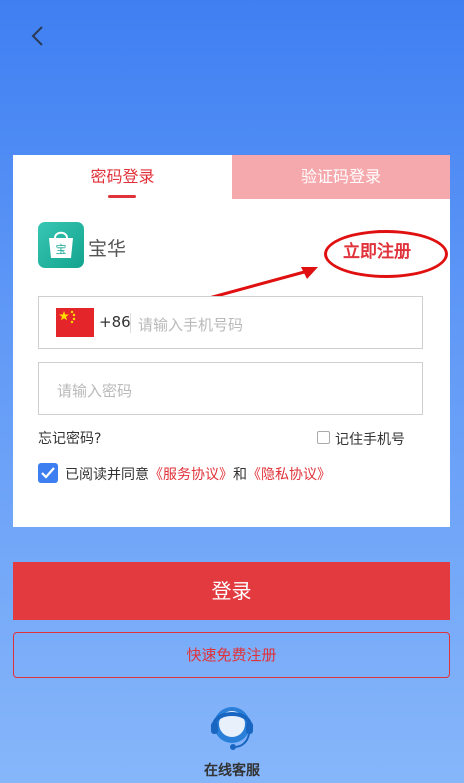 The width and height of the screenshot is (464, 783). Describe the element at coordinates (289, 475) in the screenshot. I see `privacy-agreement-link: 《隐私协议》` at that location.